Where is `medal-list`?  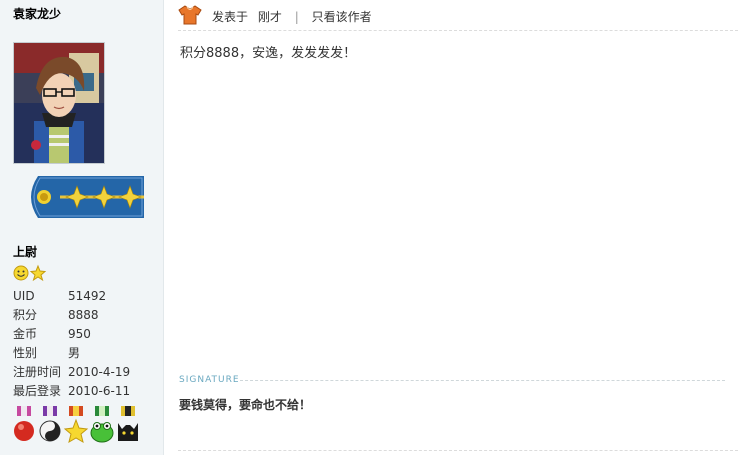 medal-list is located at coordinates (78, 425).